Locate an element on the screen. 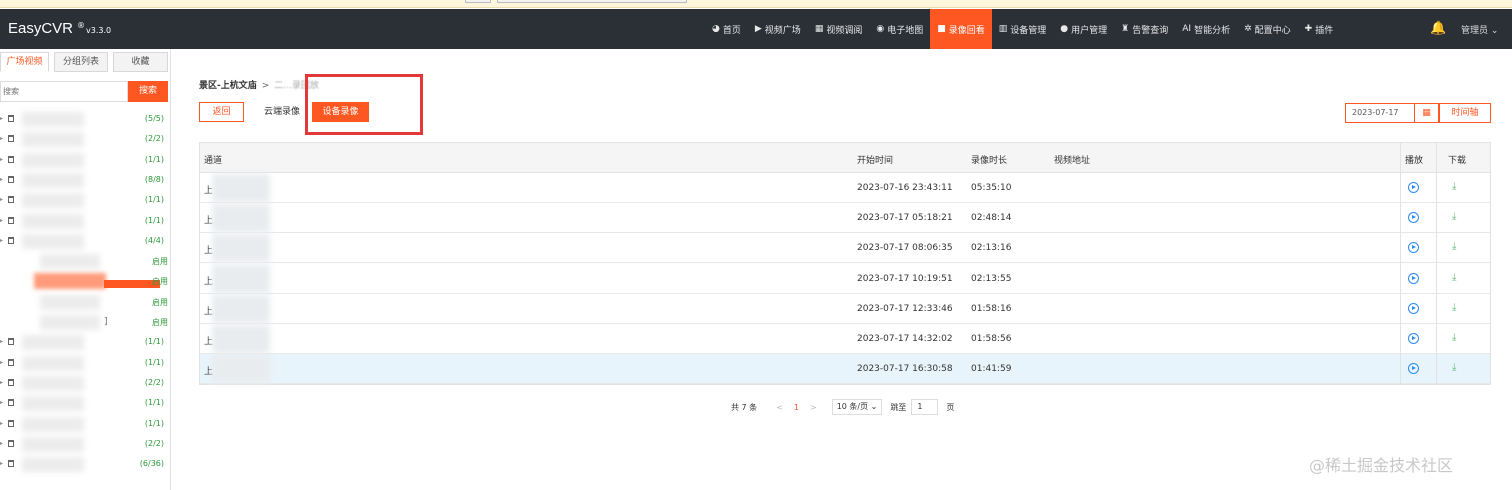 This screenshot has height=490, width=1512. tree-item: ] 启用 is located at coordinates (84, 323).